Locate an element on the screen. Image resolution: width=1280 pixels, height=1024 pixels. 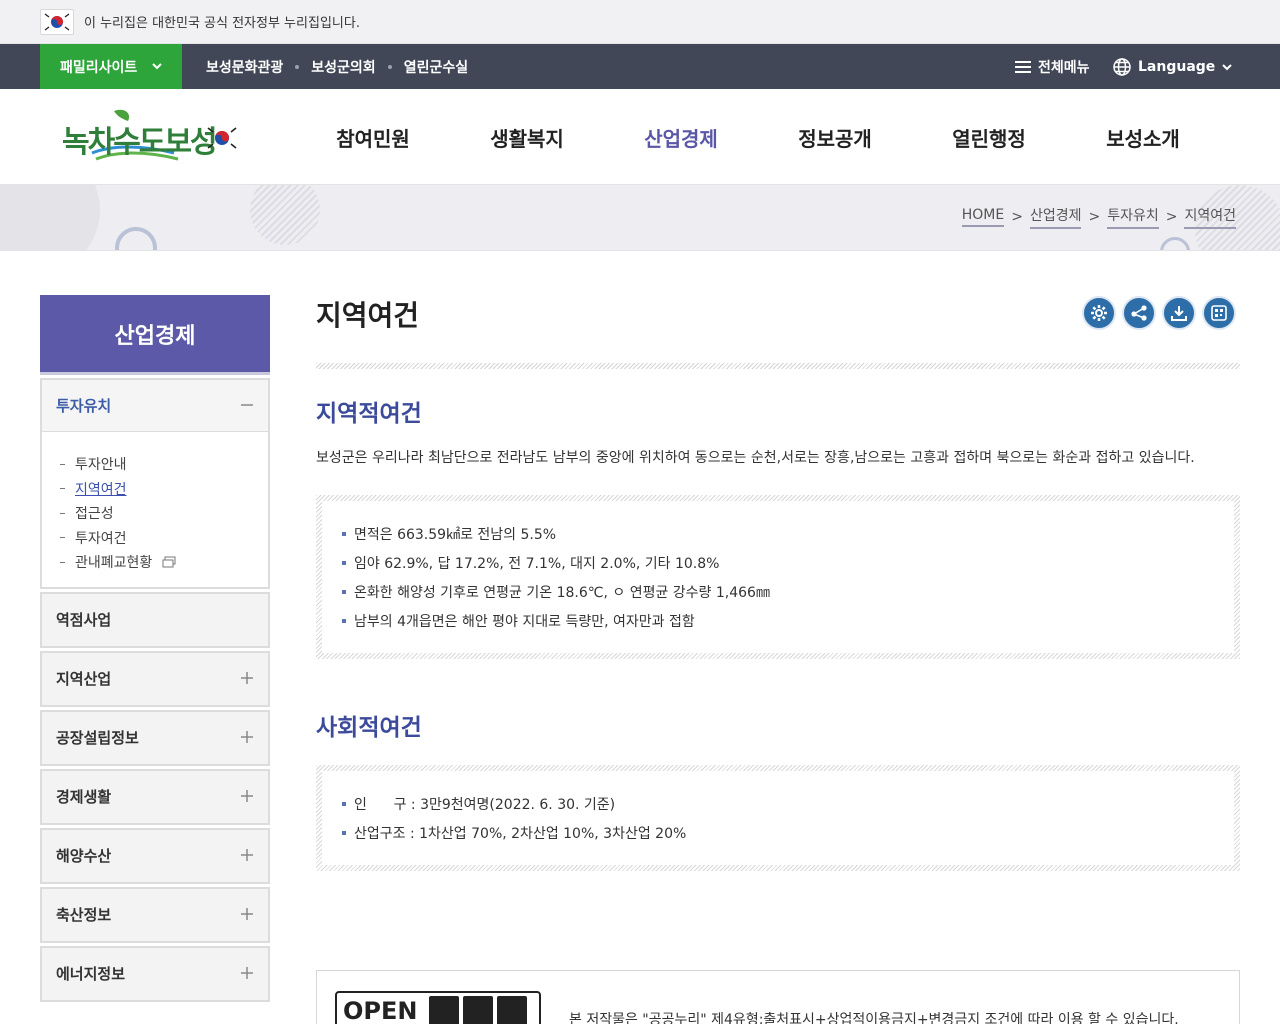
lnb-group-head: 해양수산 is located at coordinates (155, 855).